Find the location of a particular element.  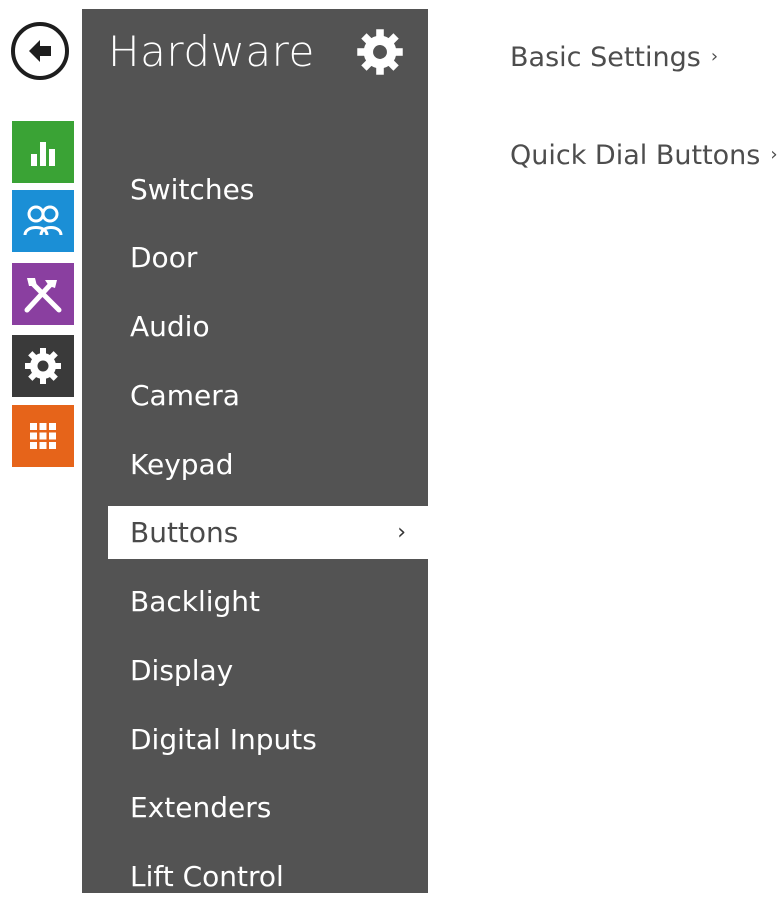

basic-settings-link: Basic Settings › is located at coordinates (614, 57).